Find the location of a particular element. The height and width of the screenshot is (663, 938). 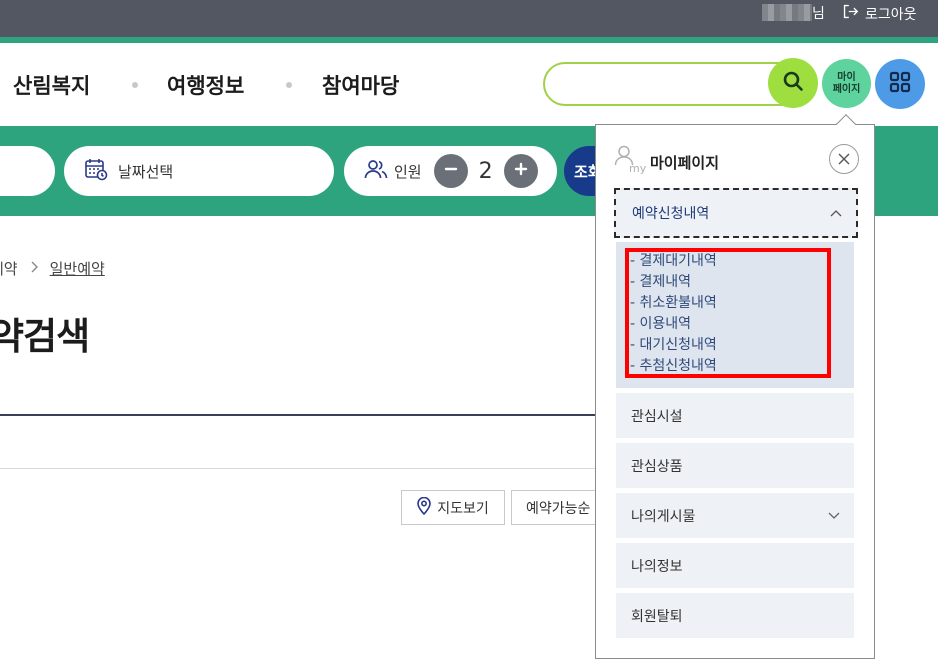

logout-button: 로그아웃 is located at coordinates (879, 13).